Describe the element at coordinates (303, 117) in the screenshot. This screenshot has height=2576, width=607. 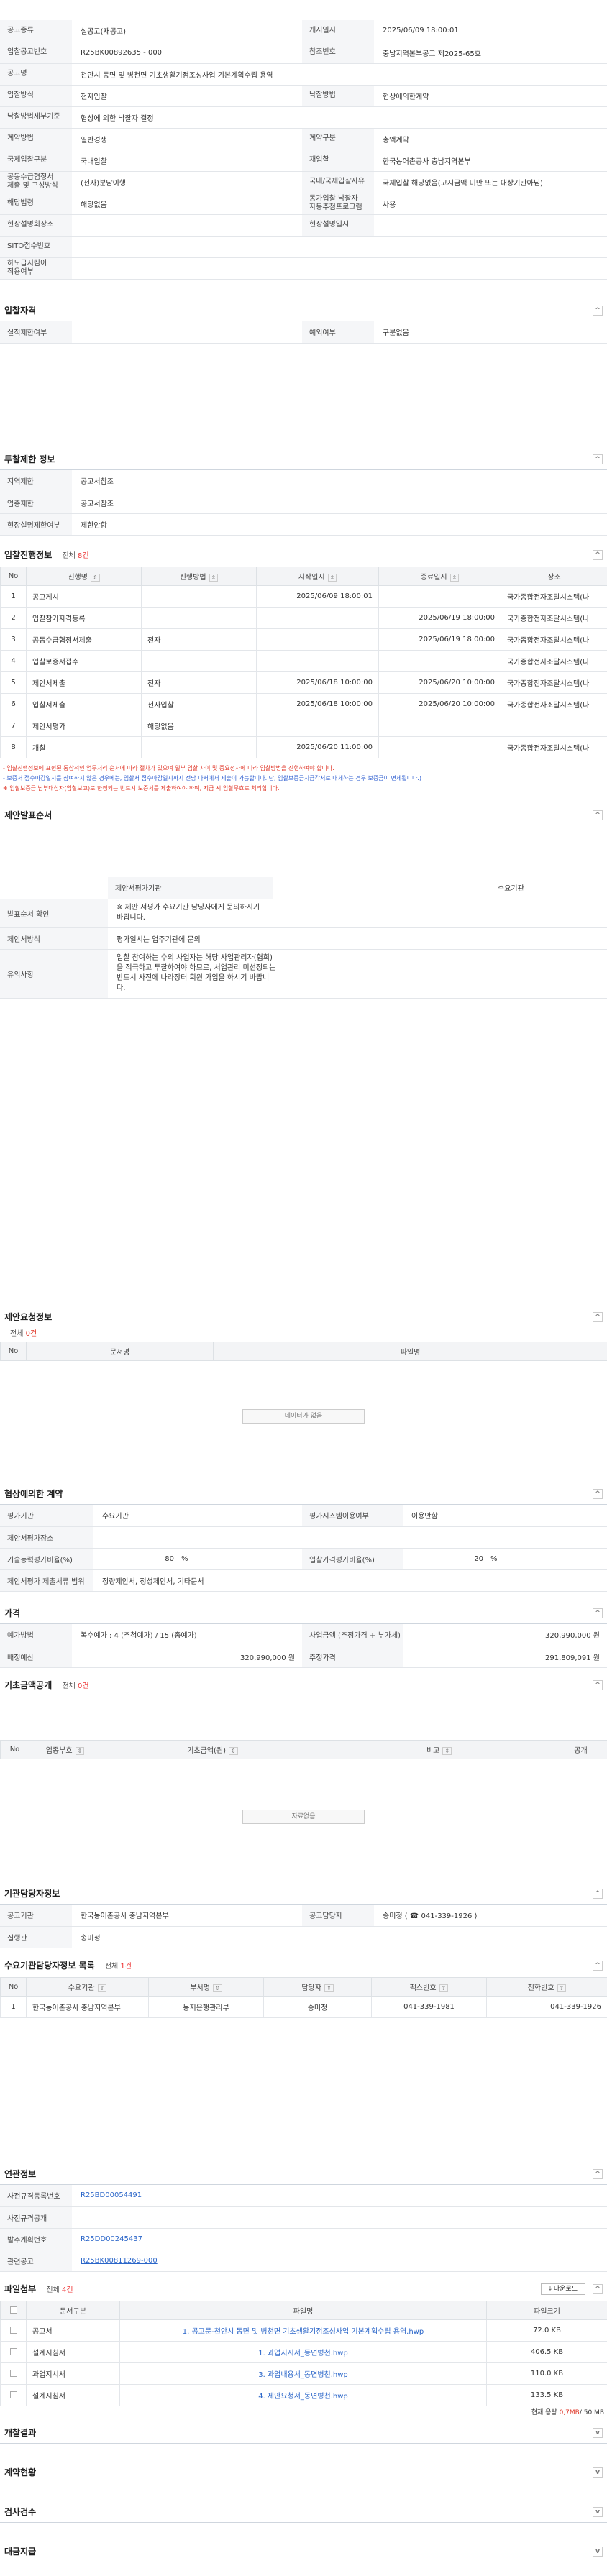
I see `basic-row: 낙찰방법세부기준 협상에 의한 낙찰자 결정` at that location.